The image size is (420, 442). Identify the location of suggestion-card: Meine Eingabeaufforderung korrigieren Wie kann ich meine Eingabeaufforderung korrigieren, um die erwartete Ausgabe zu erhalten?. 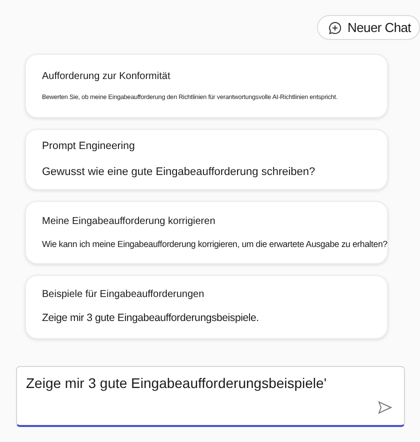
(206, 232).